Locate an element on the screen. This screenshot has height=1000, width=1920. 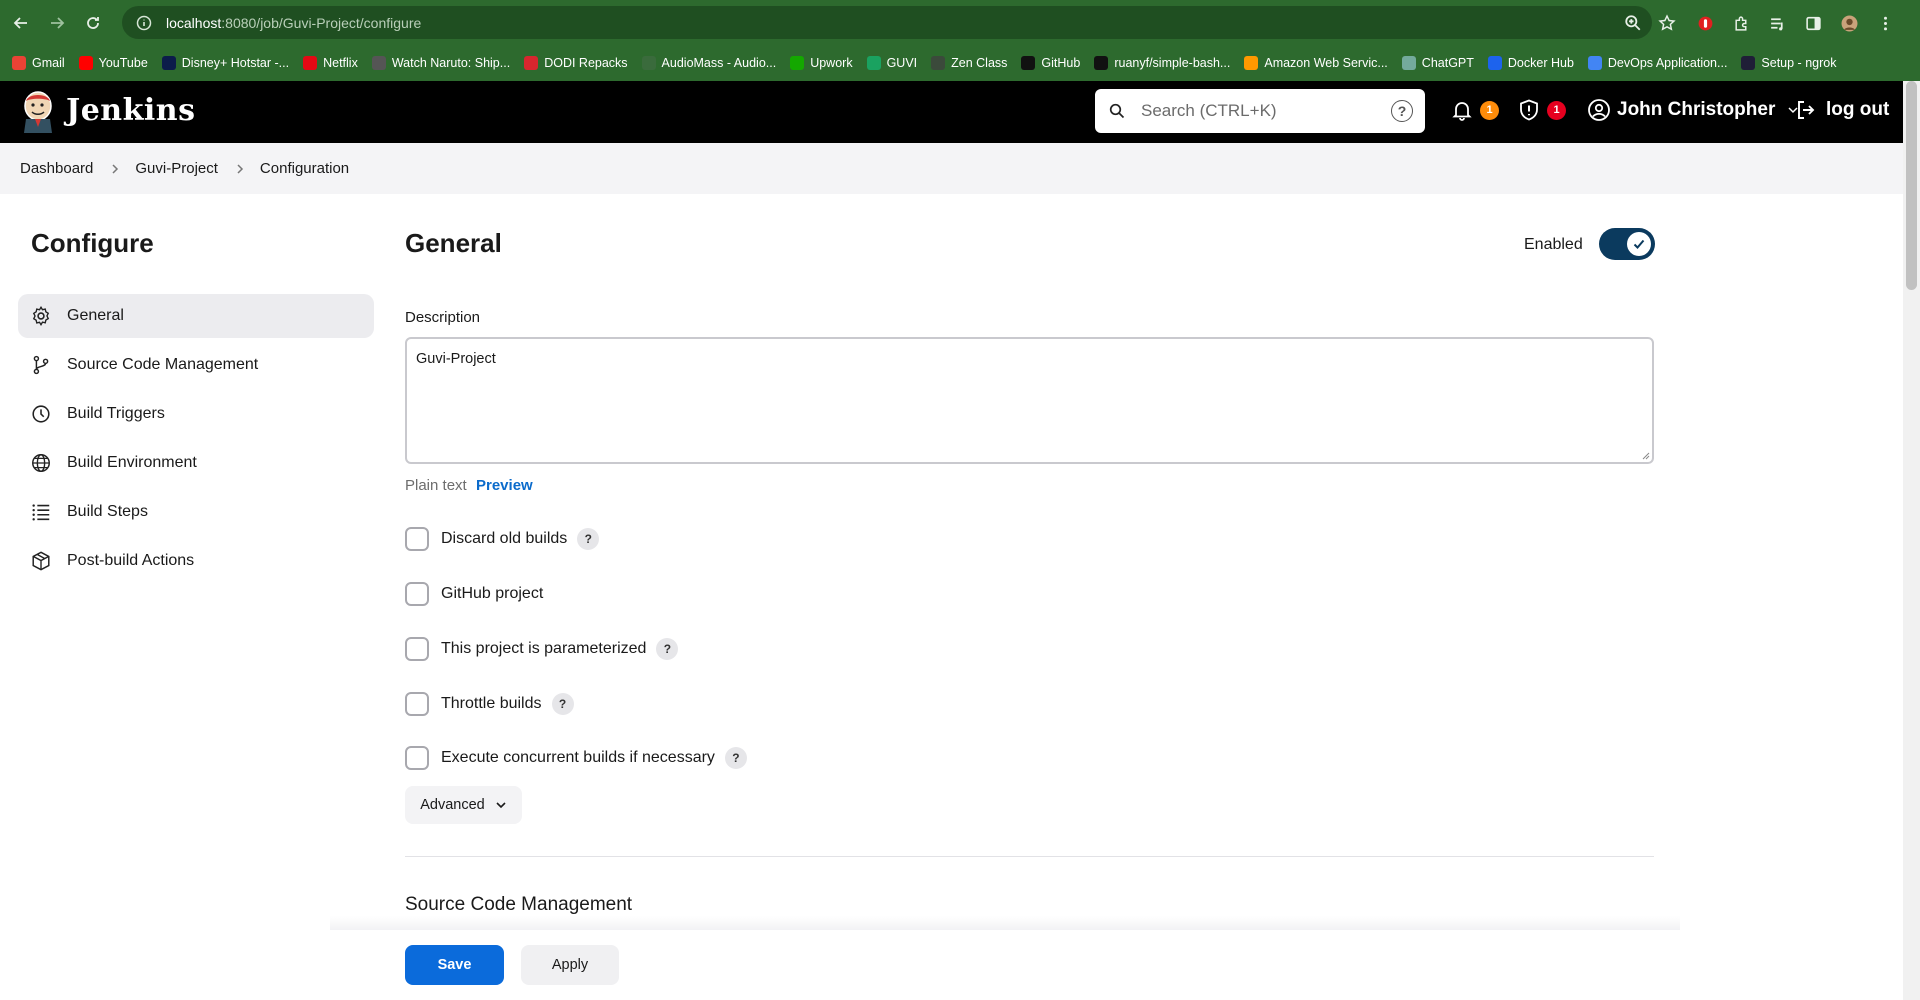
search-help-icon: ? is located at coordinates (1402, 111).